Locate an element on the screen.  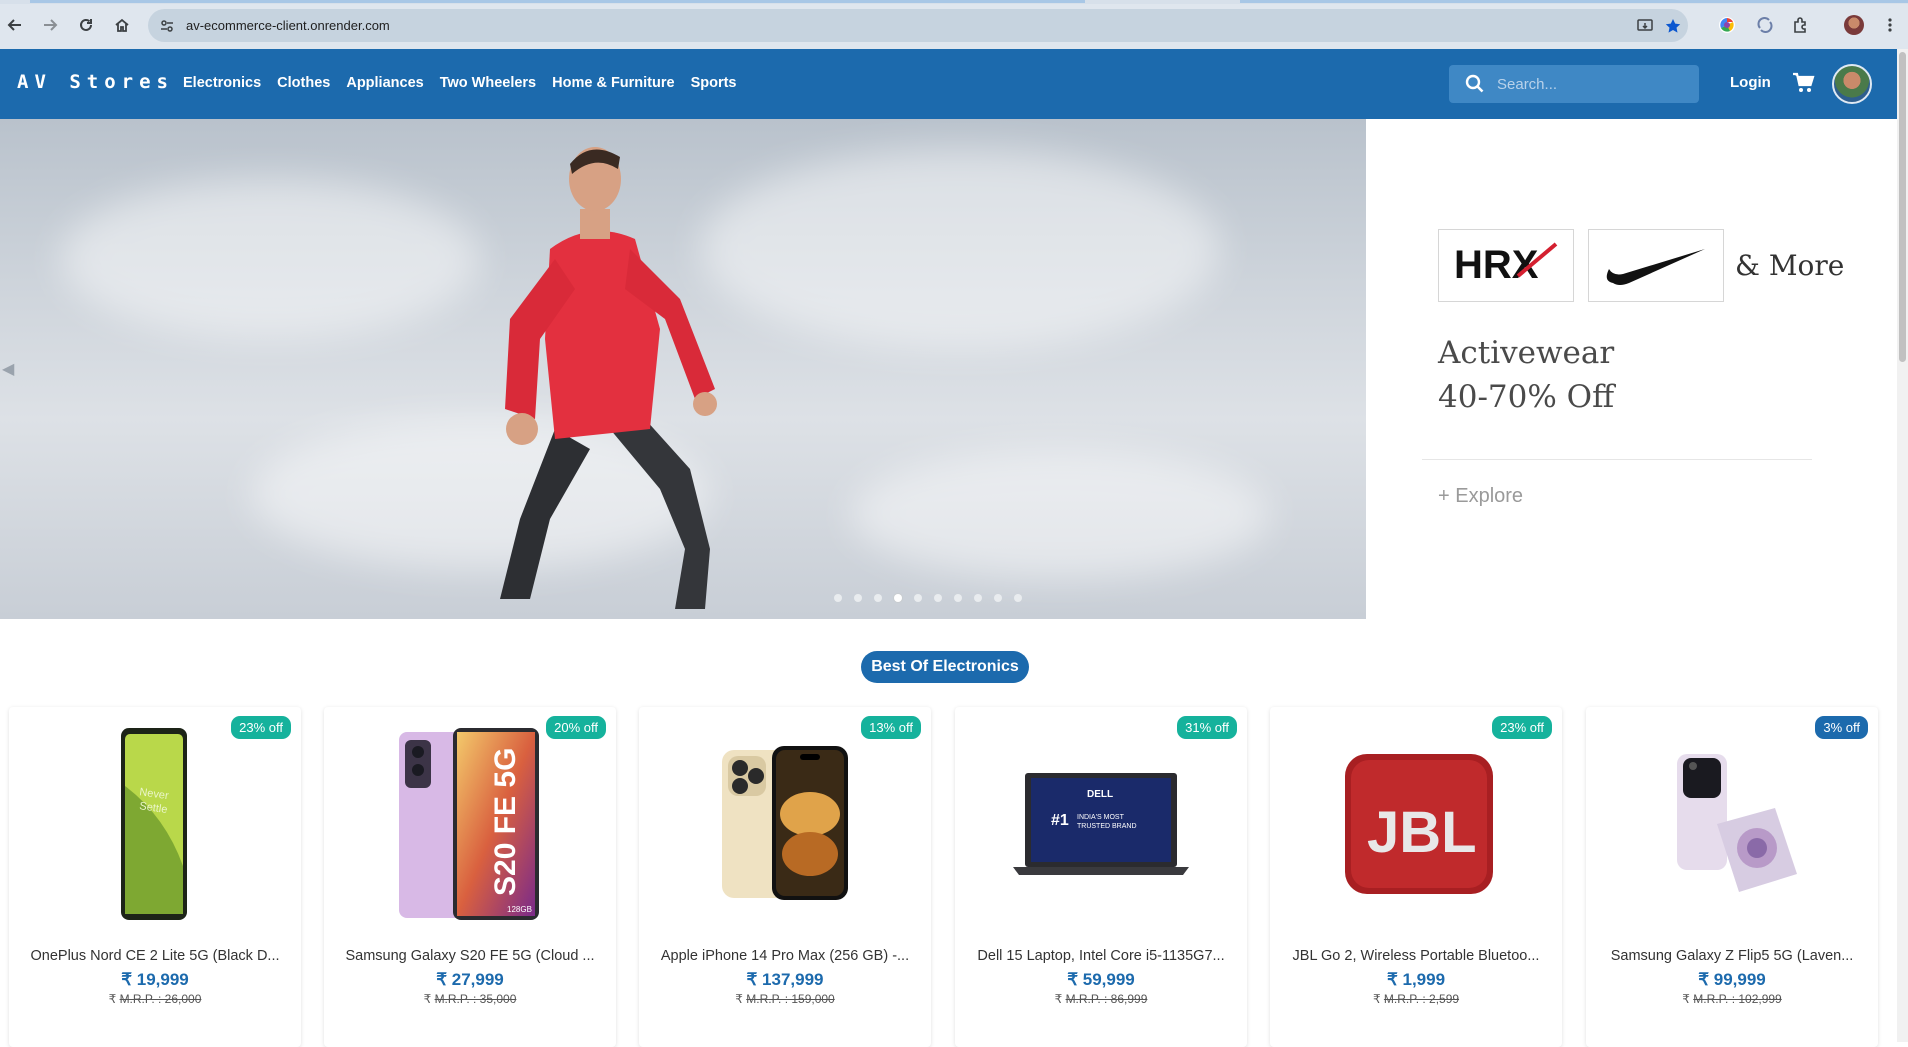
explore-link: + Explore is located at coordinates (1480, 496).